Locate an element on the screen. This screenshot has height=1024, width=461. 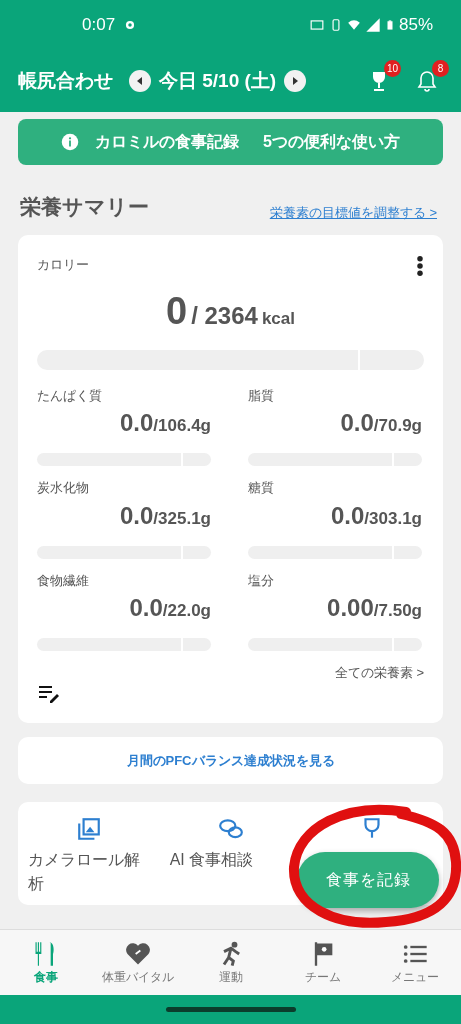
next-day-button is located at coordinates (295, 81).